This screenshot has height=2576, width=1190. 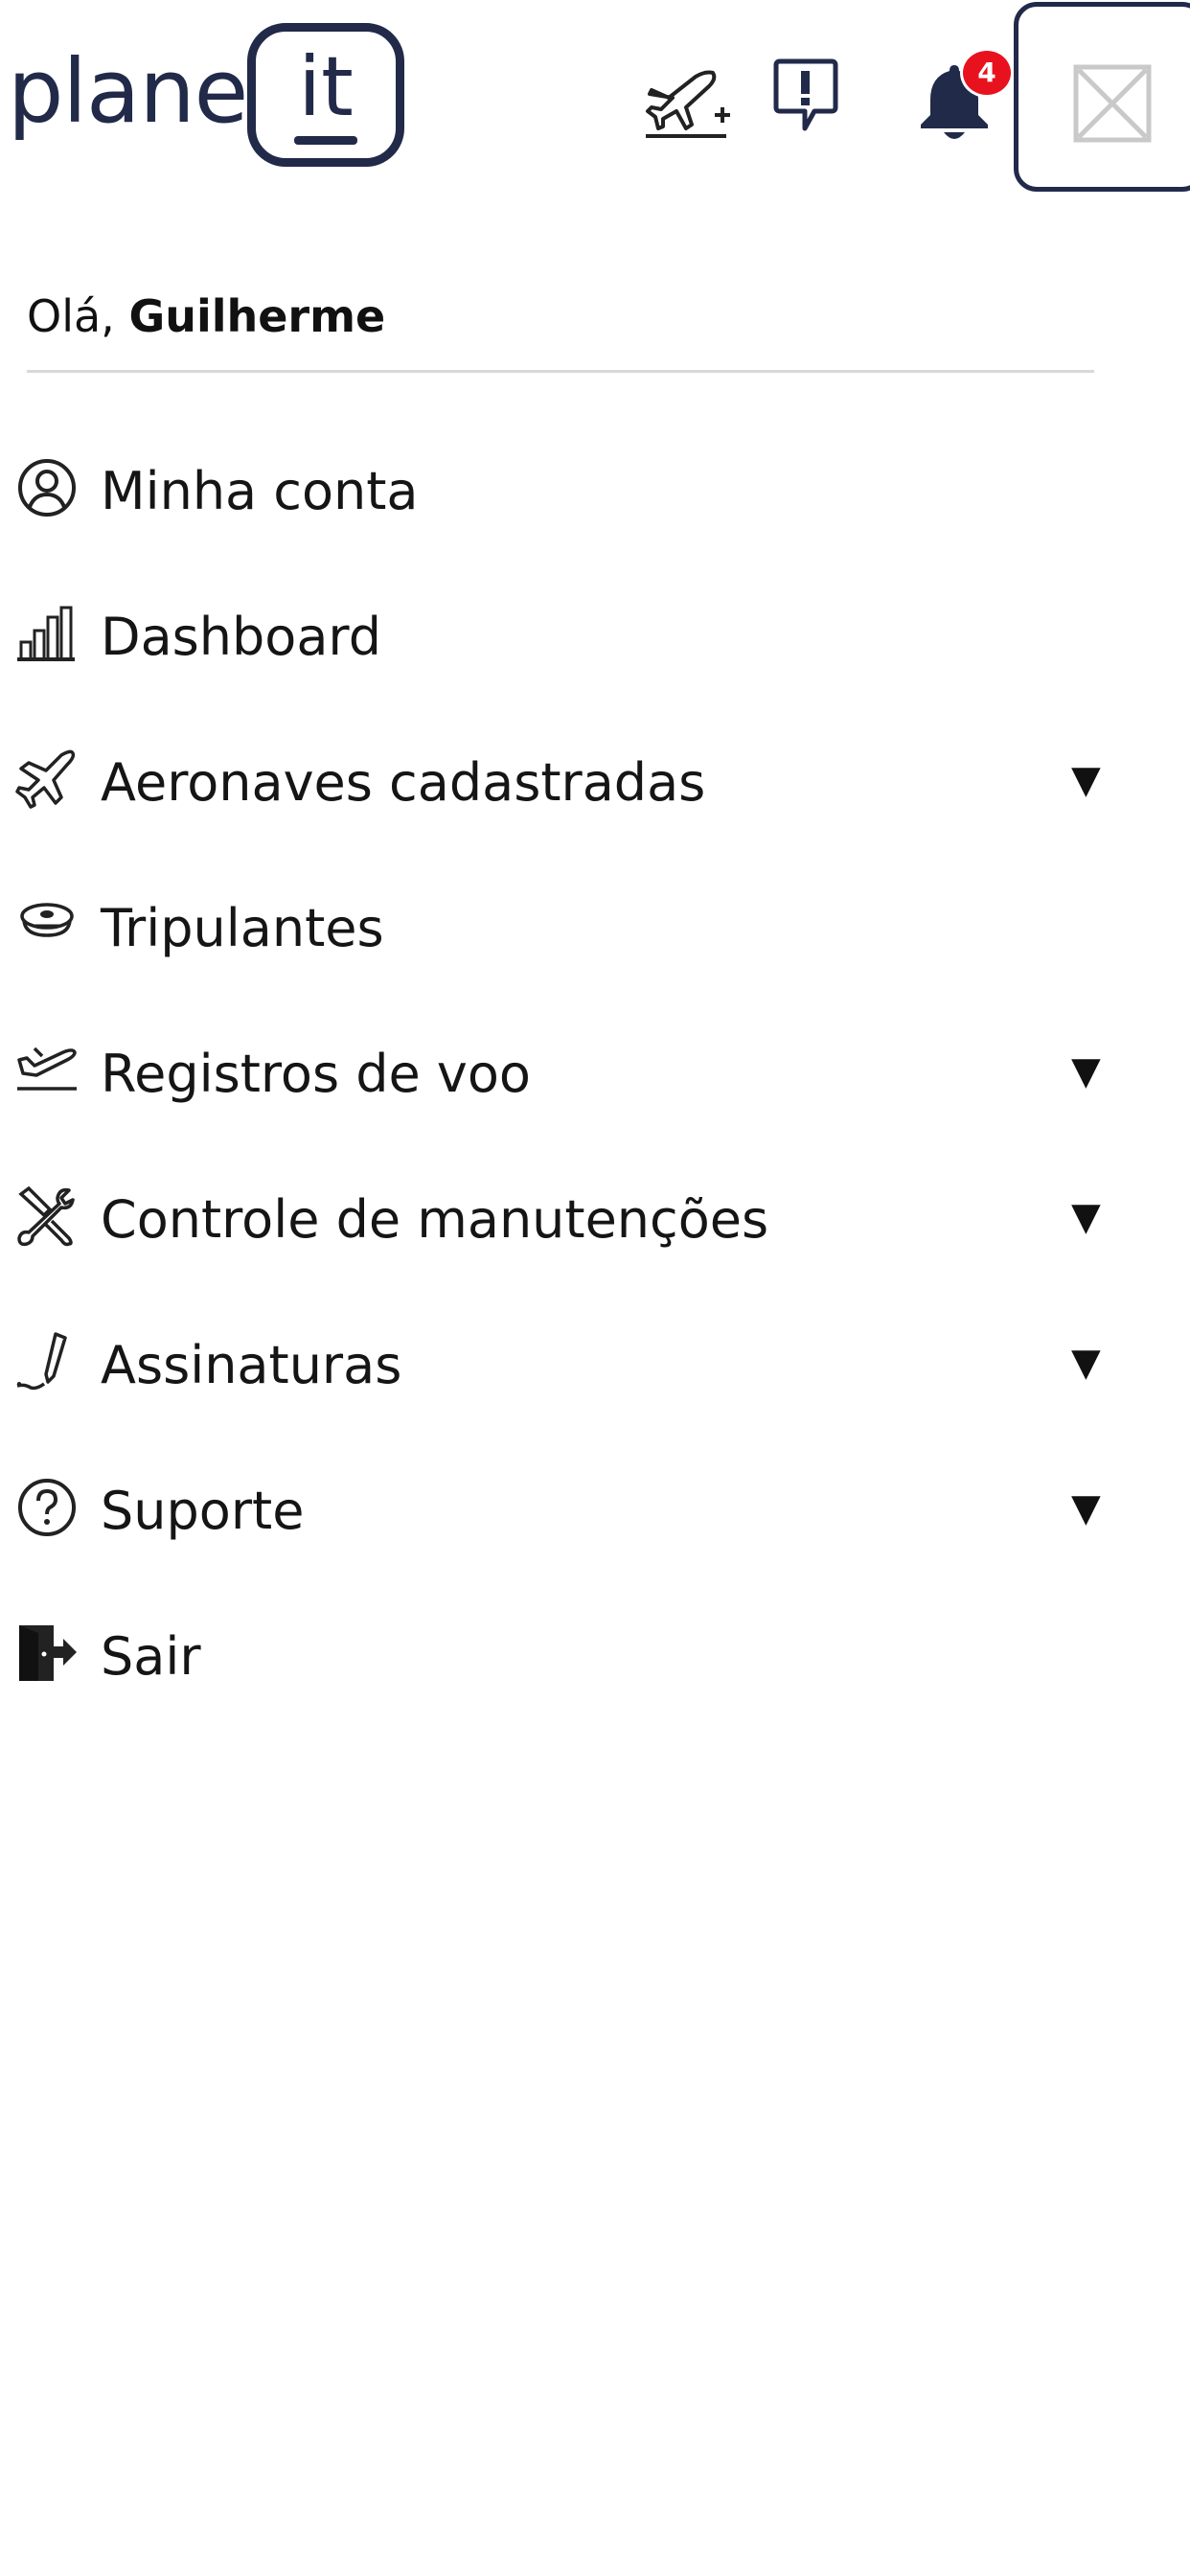 What do you see at coordinates (595, 488) in the screenshot?
I see `menu-item-minha-conta: Minha conta` at bounding box center [595, 488].